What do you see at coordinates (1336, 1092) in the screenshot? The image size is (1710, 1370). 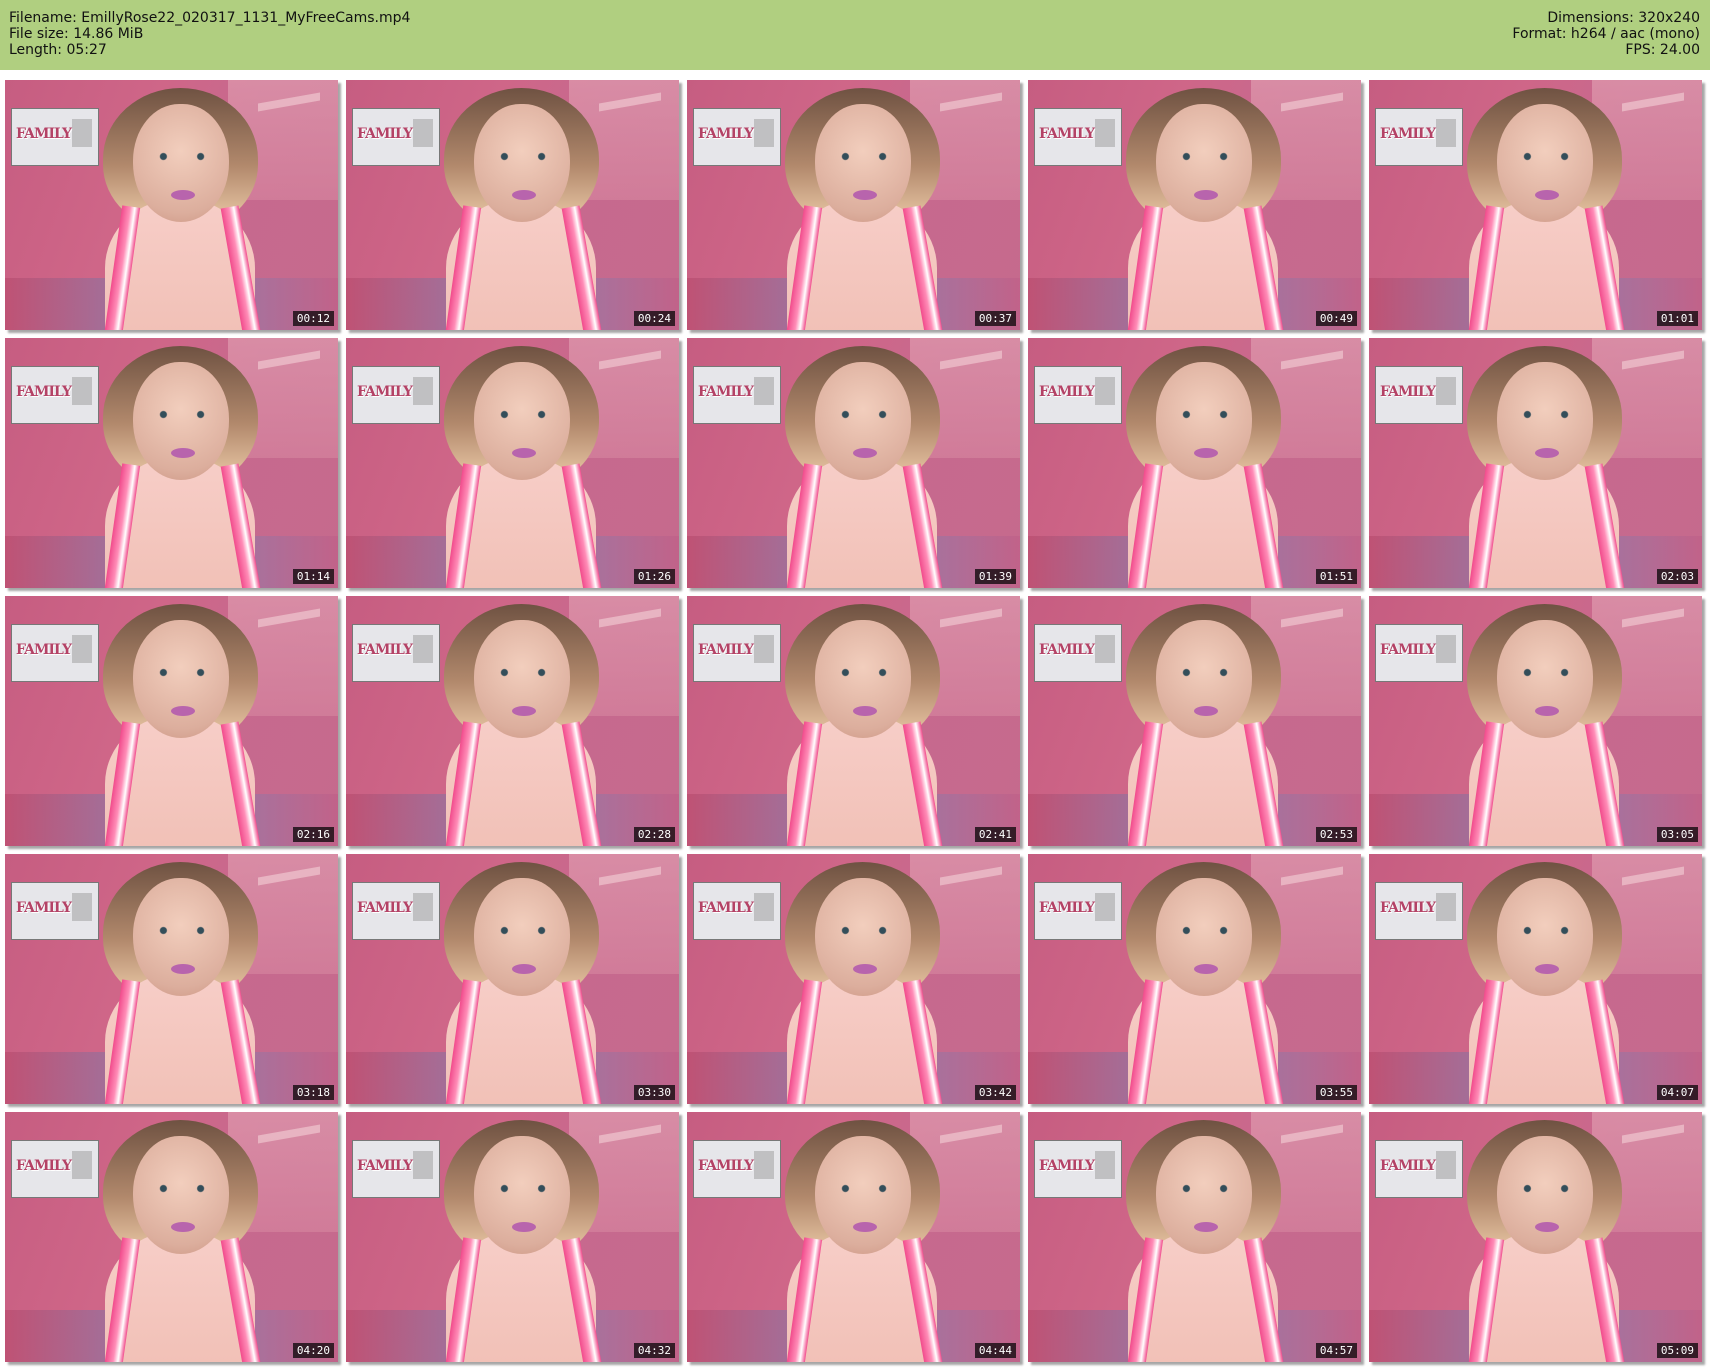 I see `thumbnail-timestamp: 03:55` at bounding box center [1336, 1092].